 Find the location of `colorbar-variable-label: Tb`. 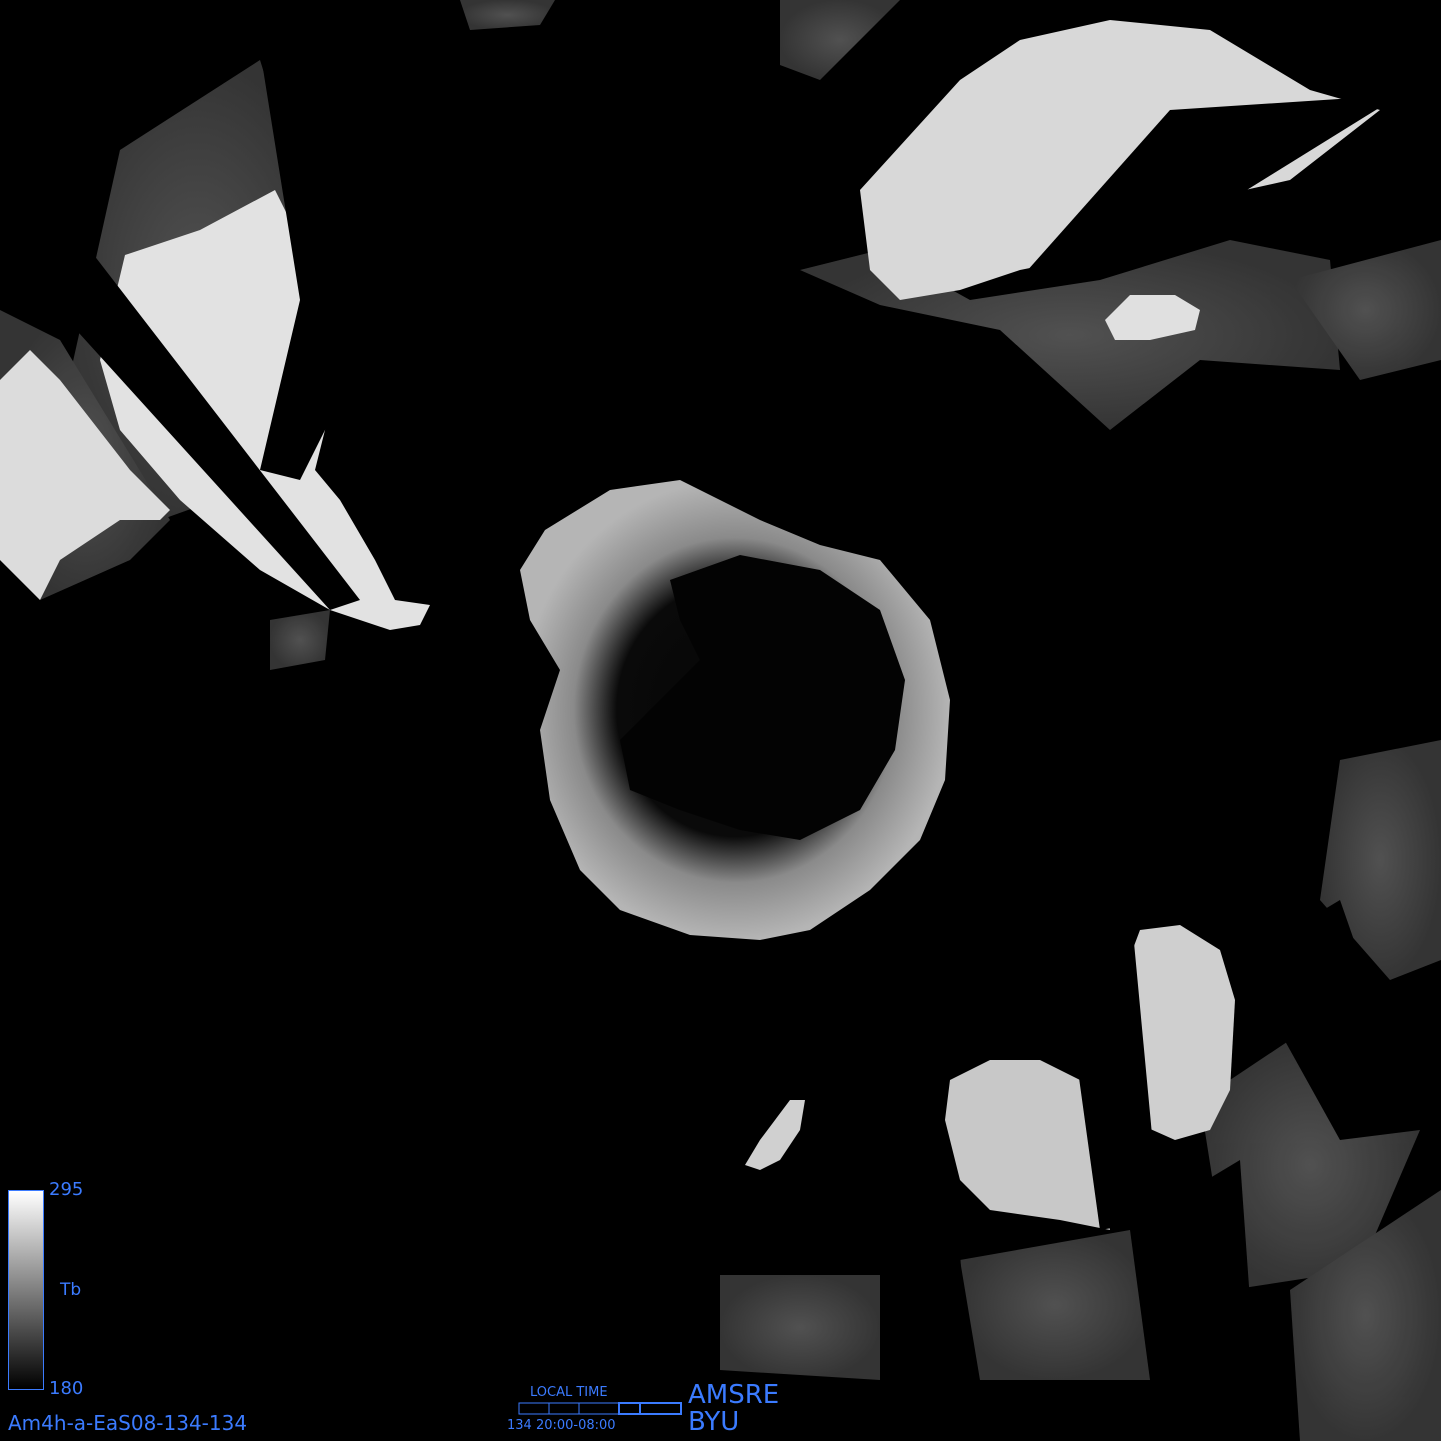

colorbar-variable-label: Tb is located at coordinates (71, 1290).